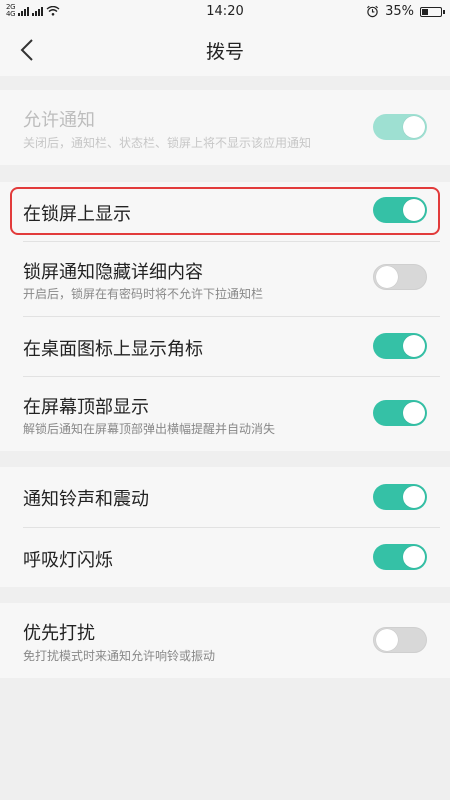 Image resolution: width=450 pixels, height=800 pixels. Describe the element at coordinates (167, 143) in the screenshot. I see `setting-desc: 关闭后，通知栏、状态栏、锁屏上将不显示该应用通知` at that location.